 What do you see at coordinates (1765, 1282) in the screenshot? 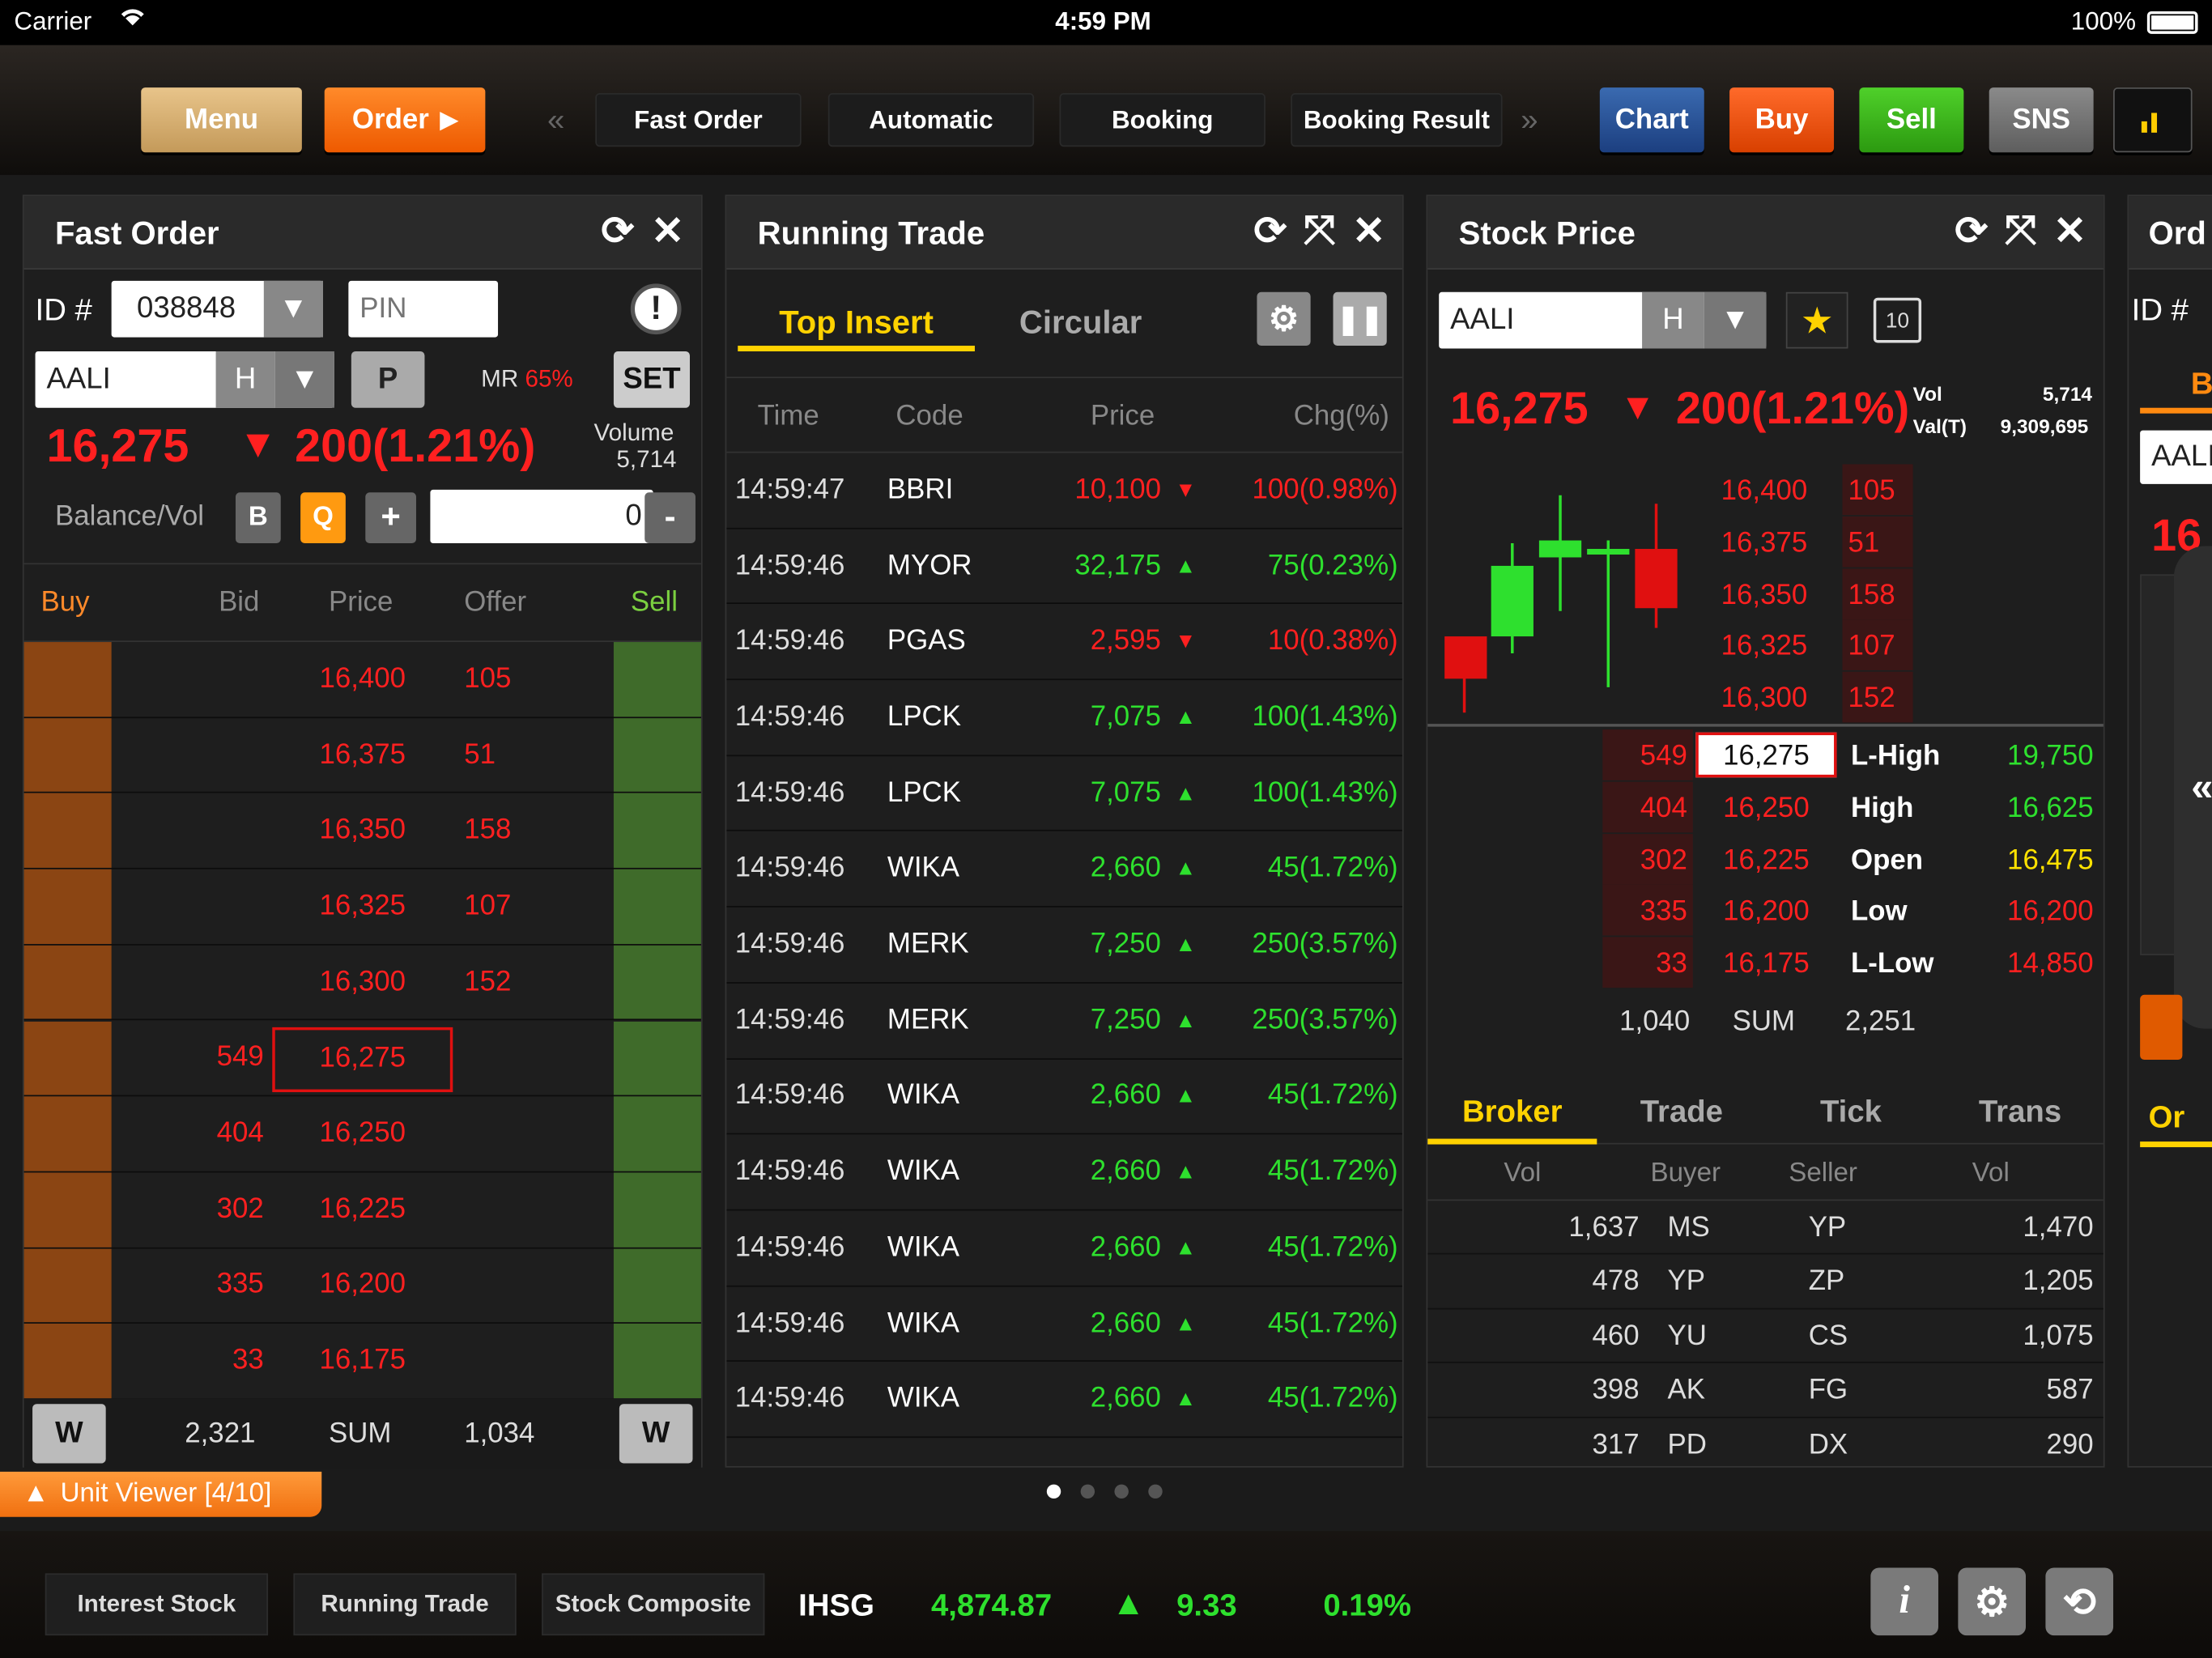
I see `broker-row: 478 YP ZP 1,205` at bounding box center [1765, 1282].